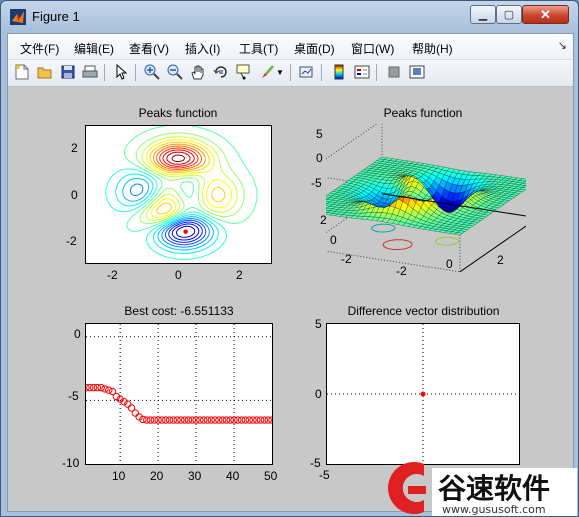 This screenshot has height=517, width=579. What do you see at coordinates (94, 48) in the screenshot?
I see `menu-edit: 编辑(E)` at bounding box center [94, 48].